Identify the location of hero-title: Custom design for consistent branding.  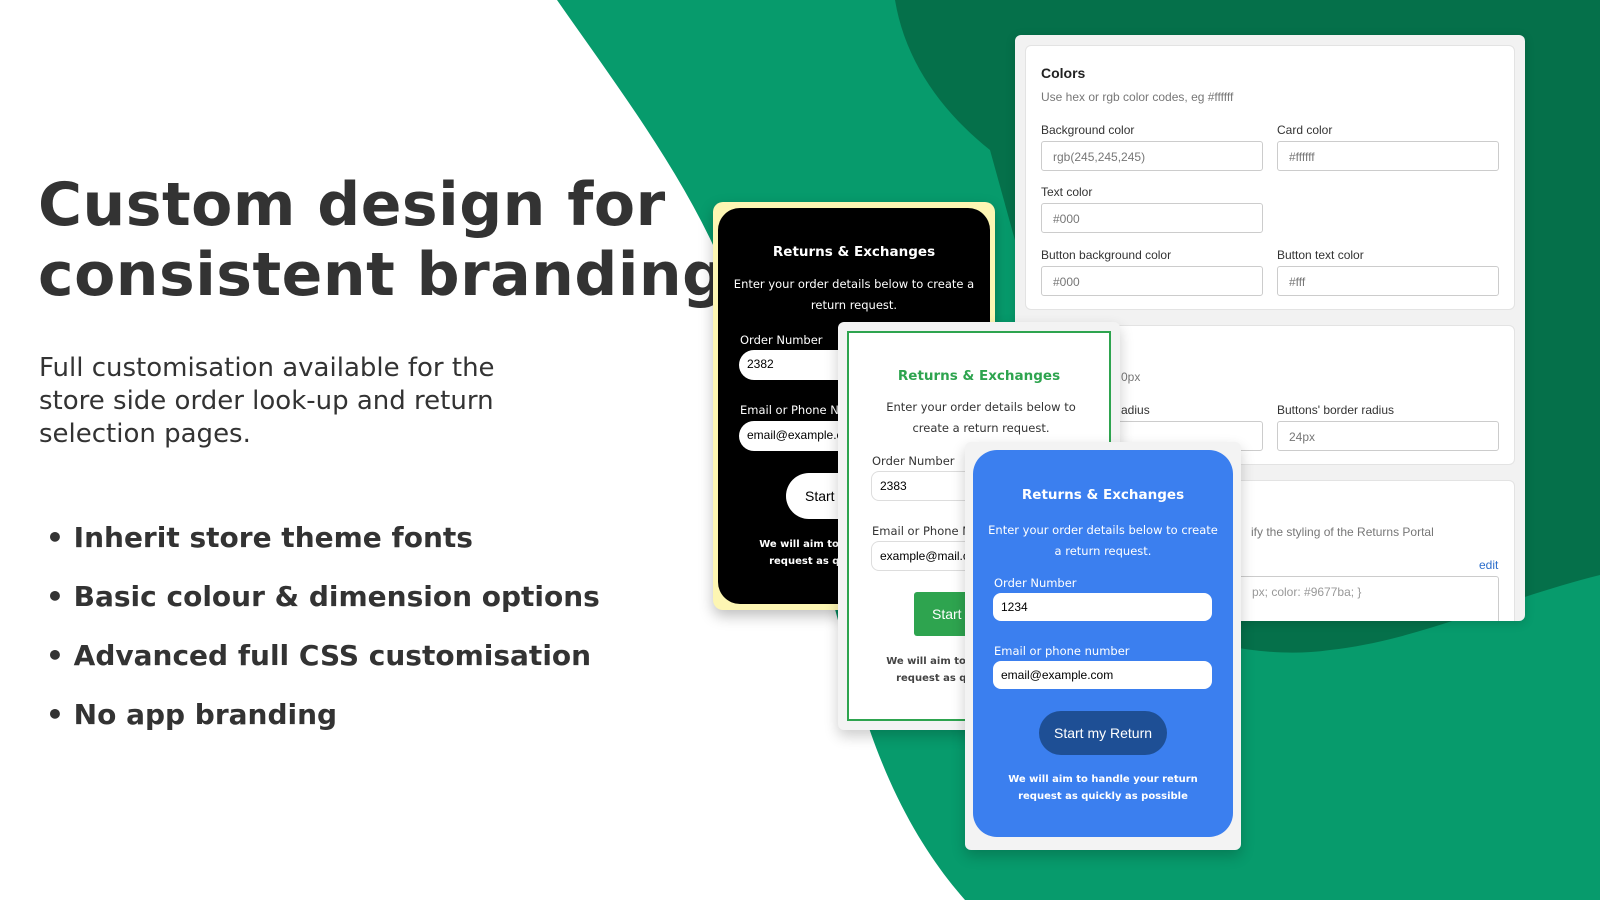
(382, 240).